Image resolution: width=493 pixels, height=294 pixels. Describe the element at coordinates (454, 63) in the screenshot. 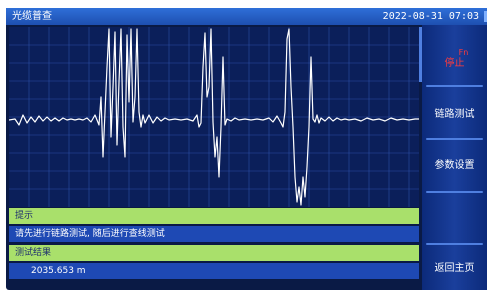

I see `stop-label: 停止` at that location.